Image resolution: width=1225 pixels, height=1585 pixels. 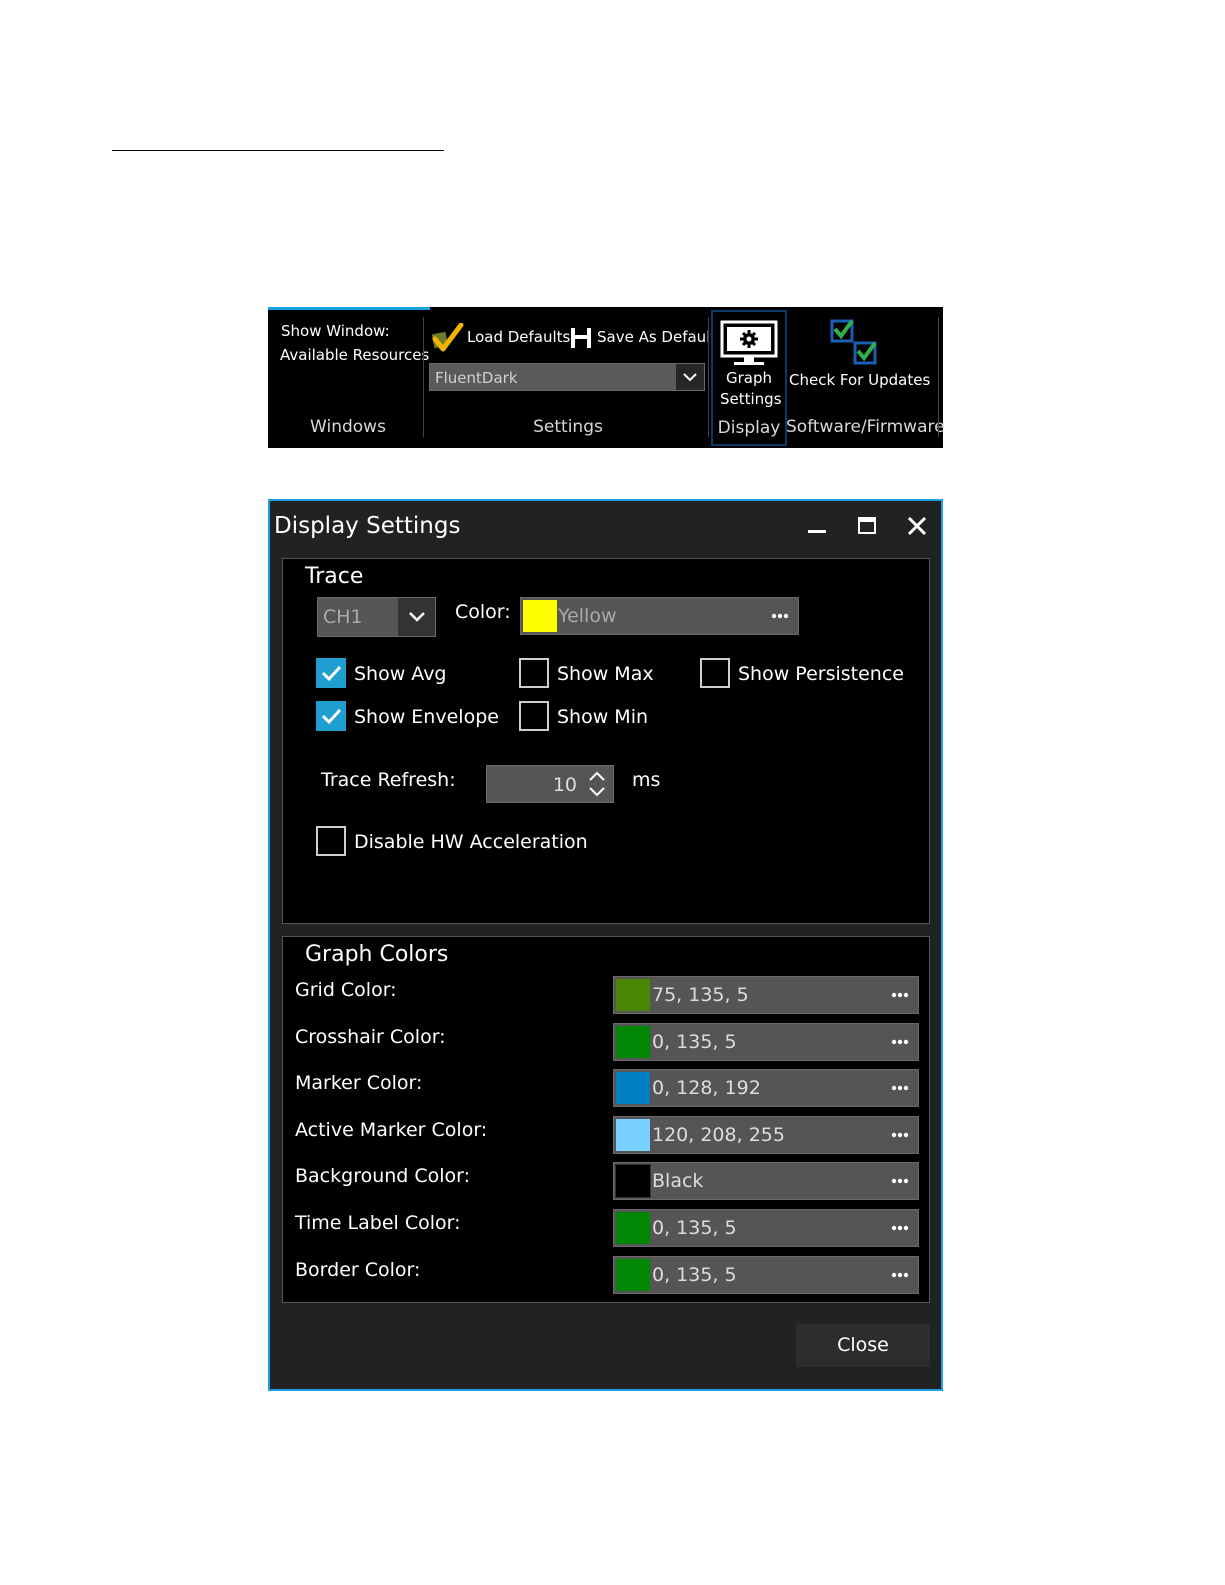 What do you see at coordinates (718, 1134) in the screenshot?
I see `color-value: 120, 208, 255` at bounding box center [718, 1134].